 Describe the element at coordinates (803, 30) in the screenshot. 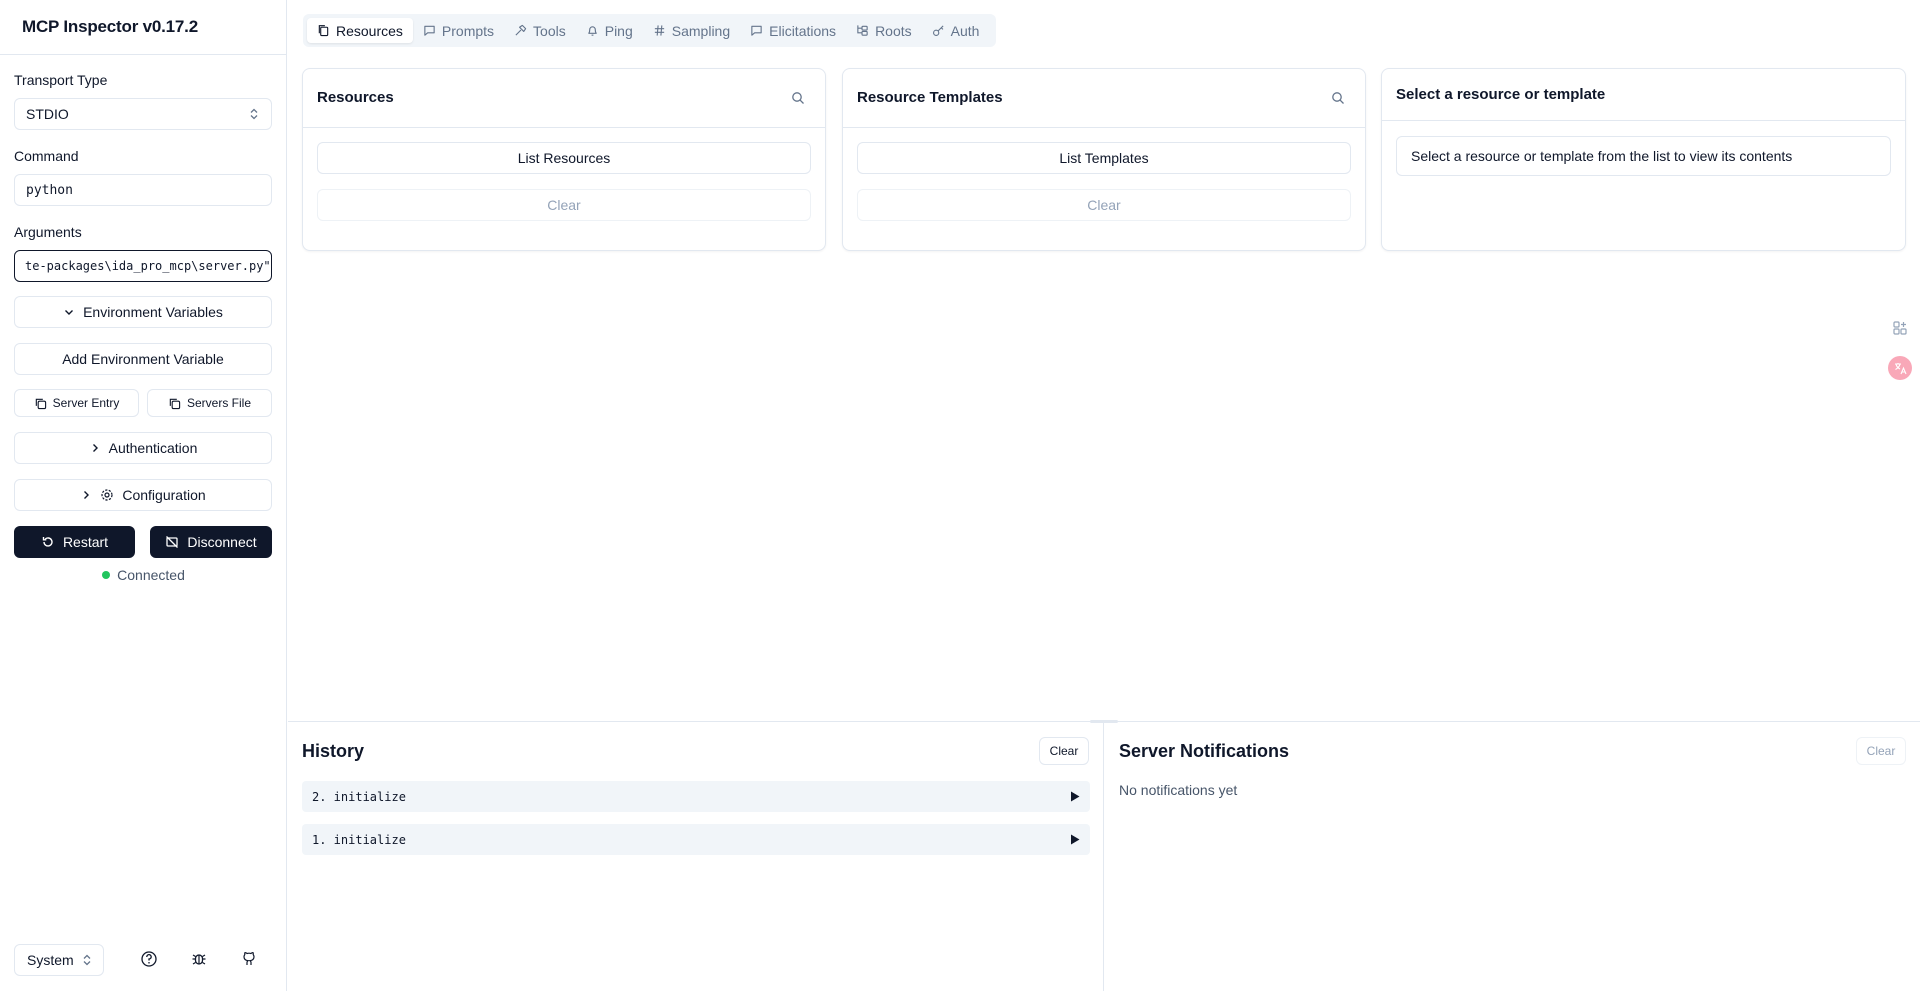

I see `tab-label: Elicitations` at that location.